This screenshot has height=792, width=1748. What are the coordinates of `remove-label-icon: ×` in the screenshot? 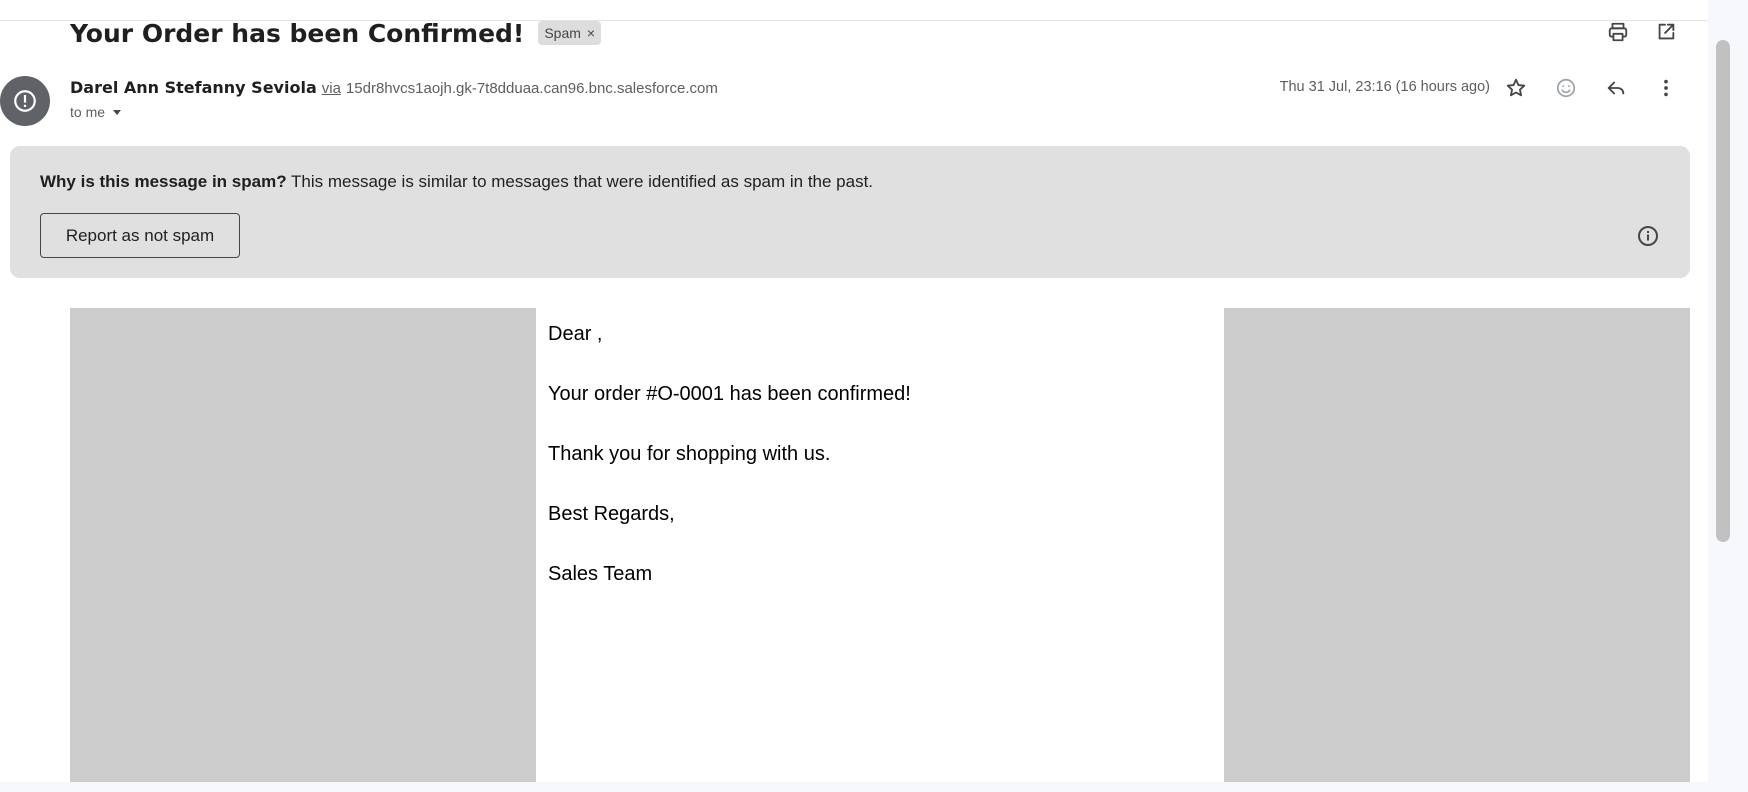 It's located at (591, 33).